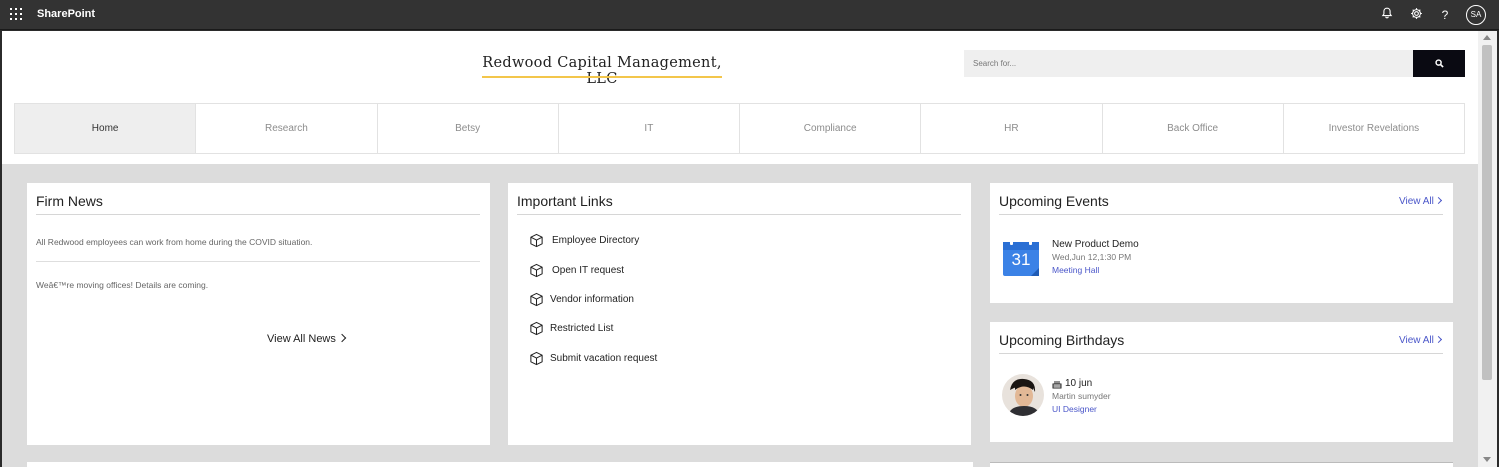 The image size is (1499, 467). Describe the element at coordinates (1075, 270) in the screenshot. I see `event-location: Meeting Hall` at that location.